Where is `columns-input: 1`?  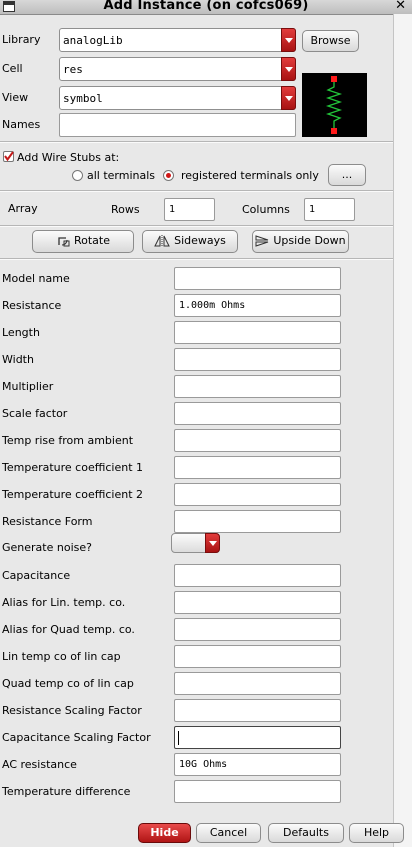 columns-input: 1 is located at coordinates (329, 209).